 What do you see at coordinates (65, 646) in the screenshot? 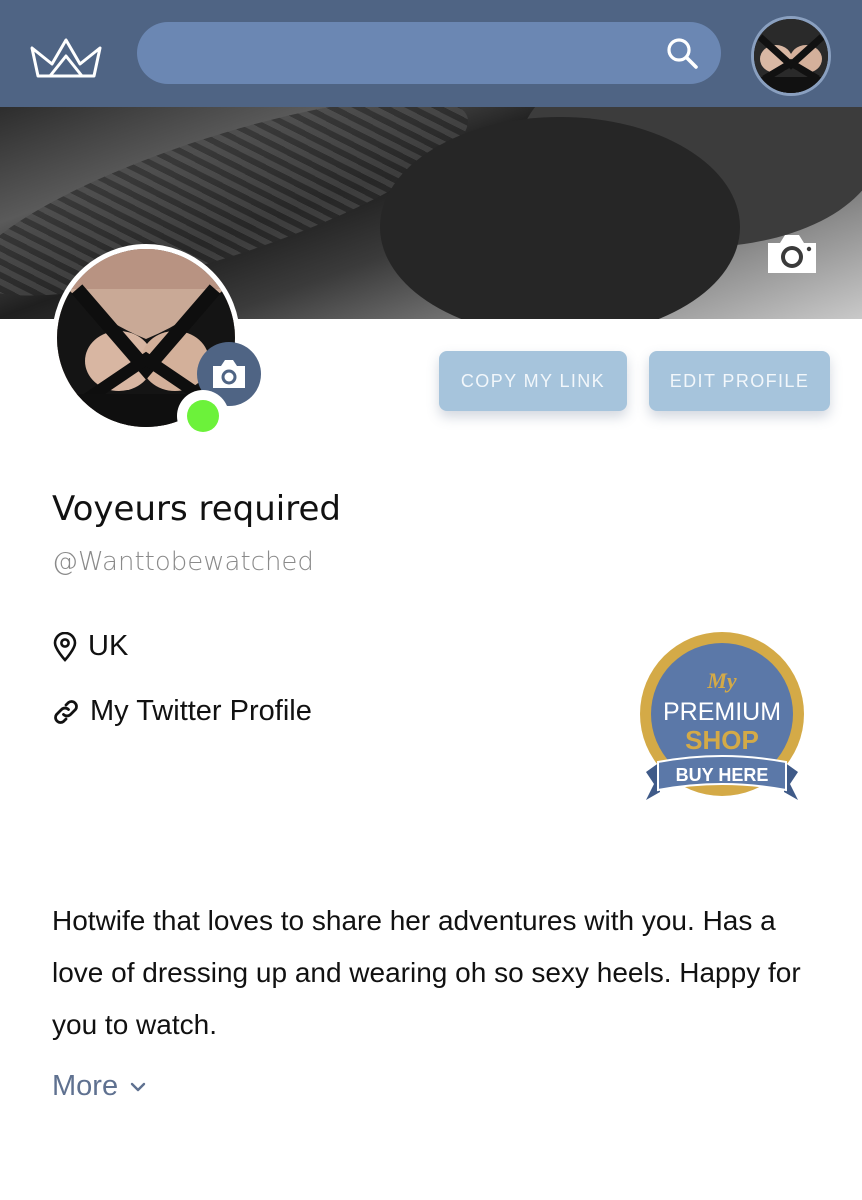
I see `location-pin-icon` at bounding box center [65, 646].